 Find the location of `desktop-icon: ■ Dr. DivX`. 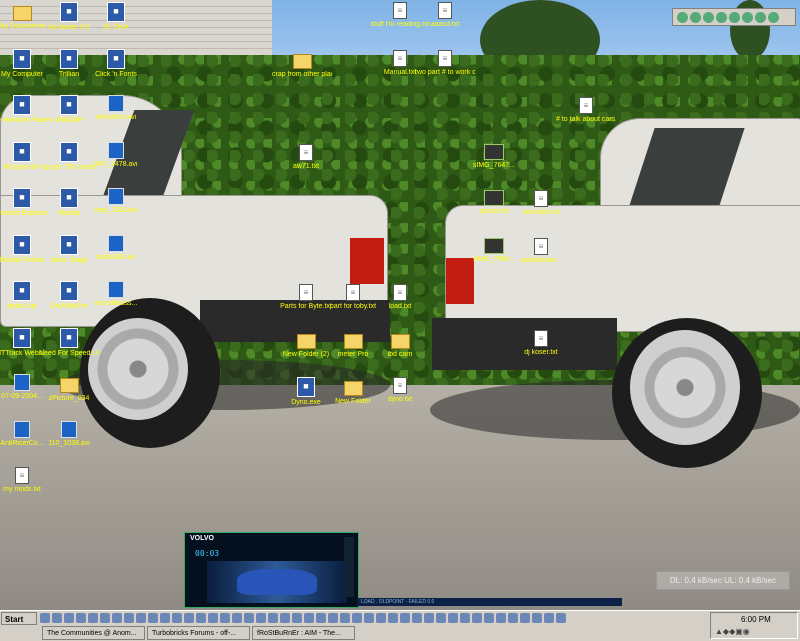

desktop-icon: ■ Dr. DivX is located at coordinates (116, 17).